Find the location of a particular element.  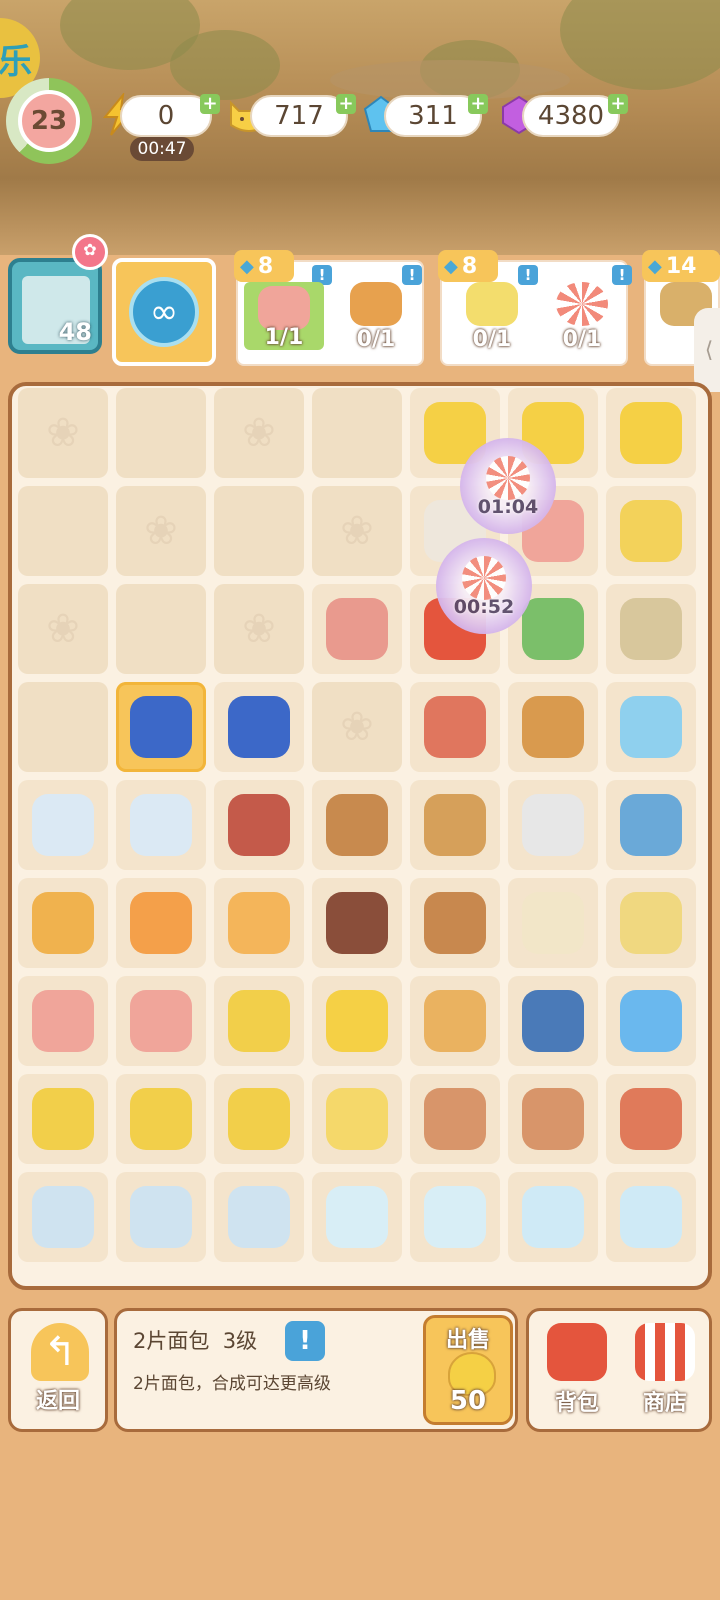

sell-button: 出售 50 is located at coordinates (468, 1370).